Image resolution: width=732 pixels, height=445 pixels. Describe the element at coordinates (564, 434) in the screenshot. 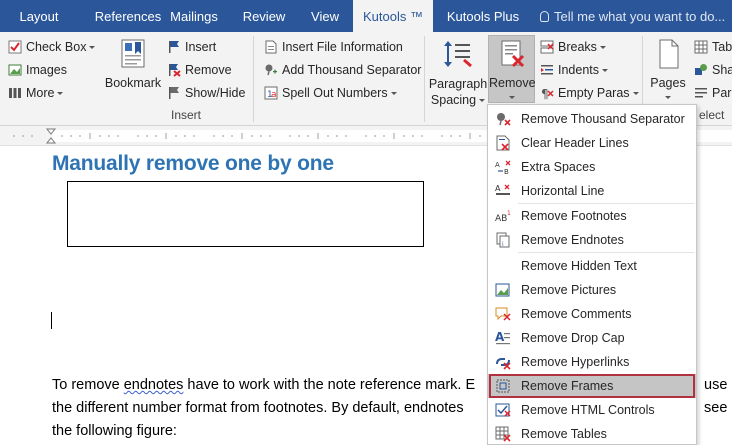

I see `menu-item-label: Remove Tables` at that location.